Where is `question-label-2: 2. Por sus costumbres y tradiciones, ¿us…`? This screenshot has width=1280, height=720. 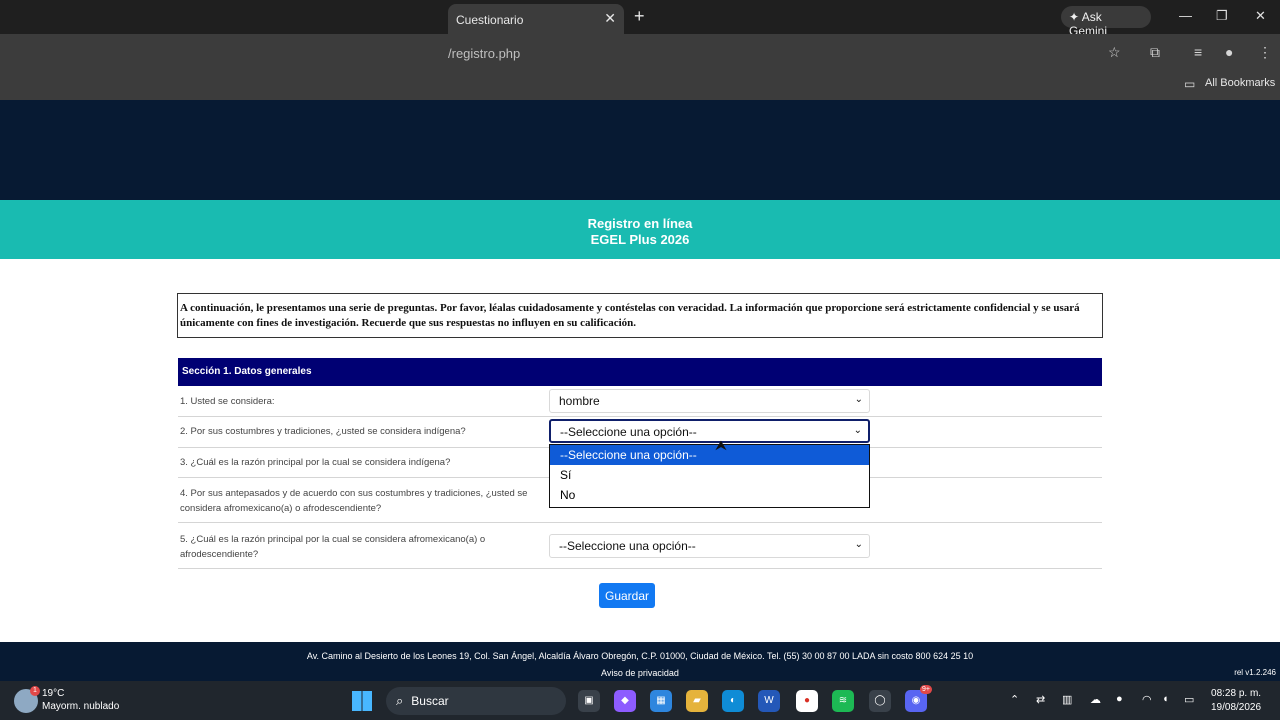
question-label-2: 2. Por sus costumbres y tradiciones, ¿us… is located at coordinates (323, 431).